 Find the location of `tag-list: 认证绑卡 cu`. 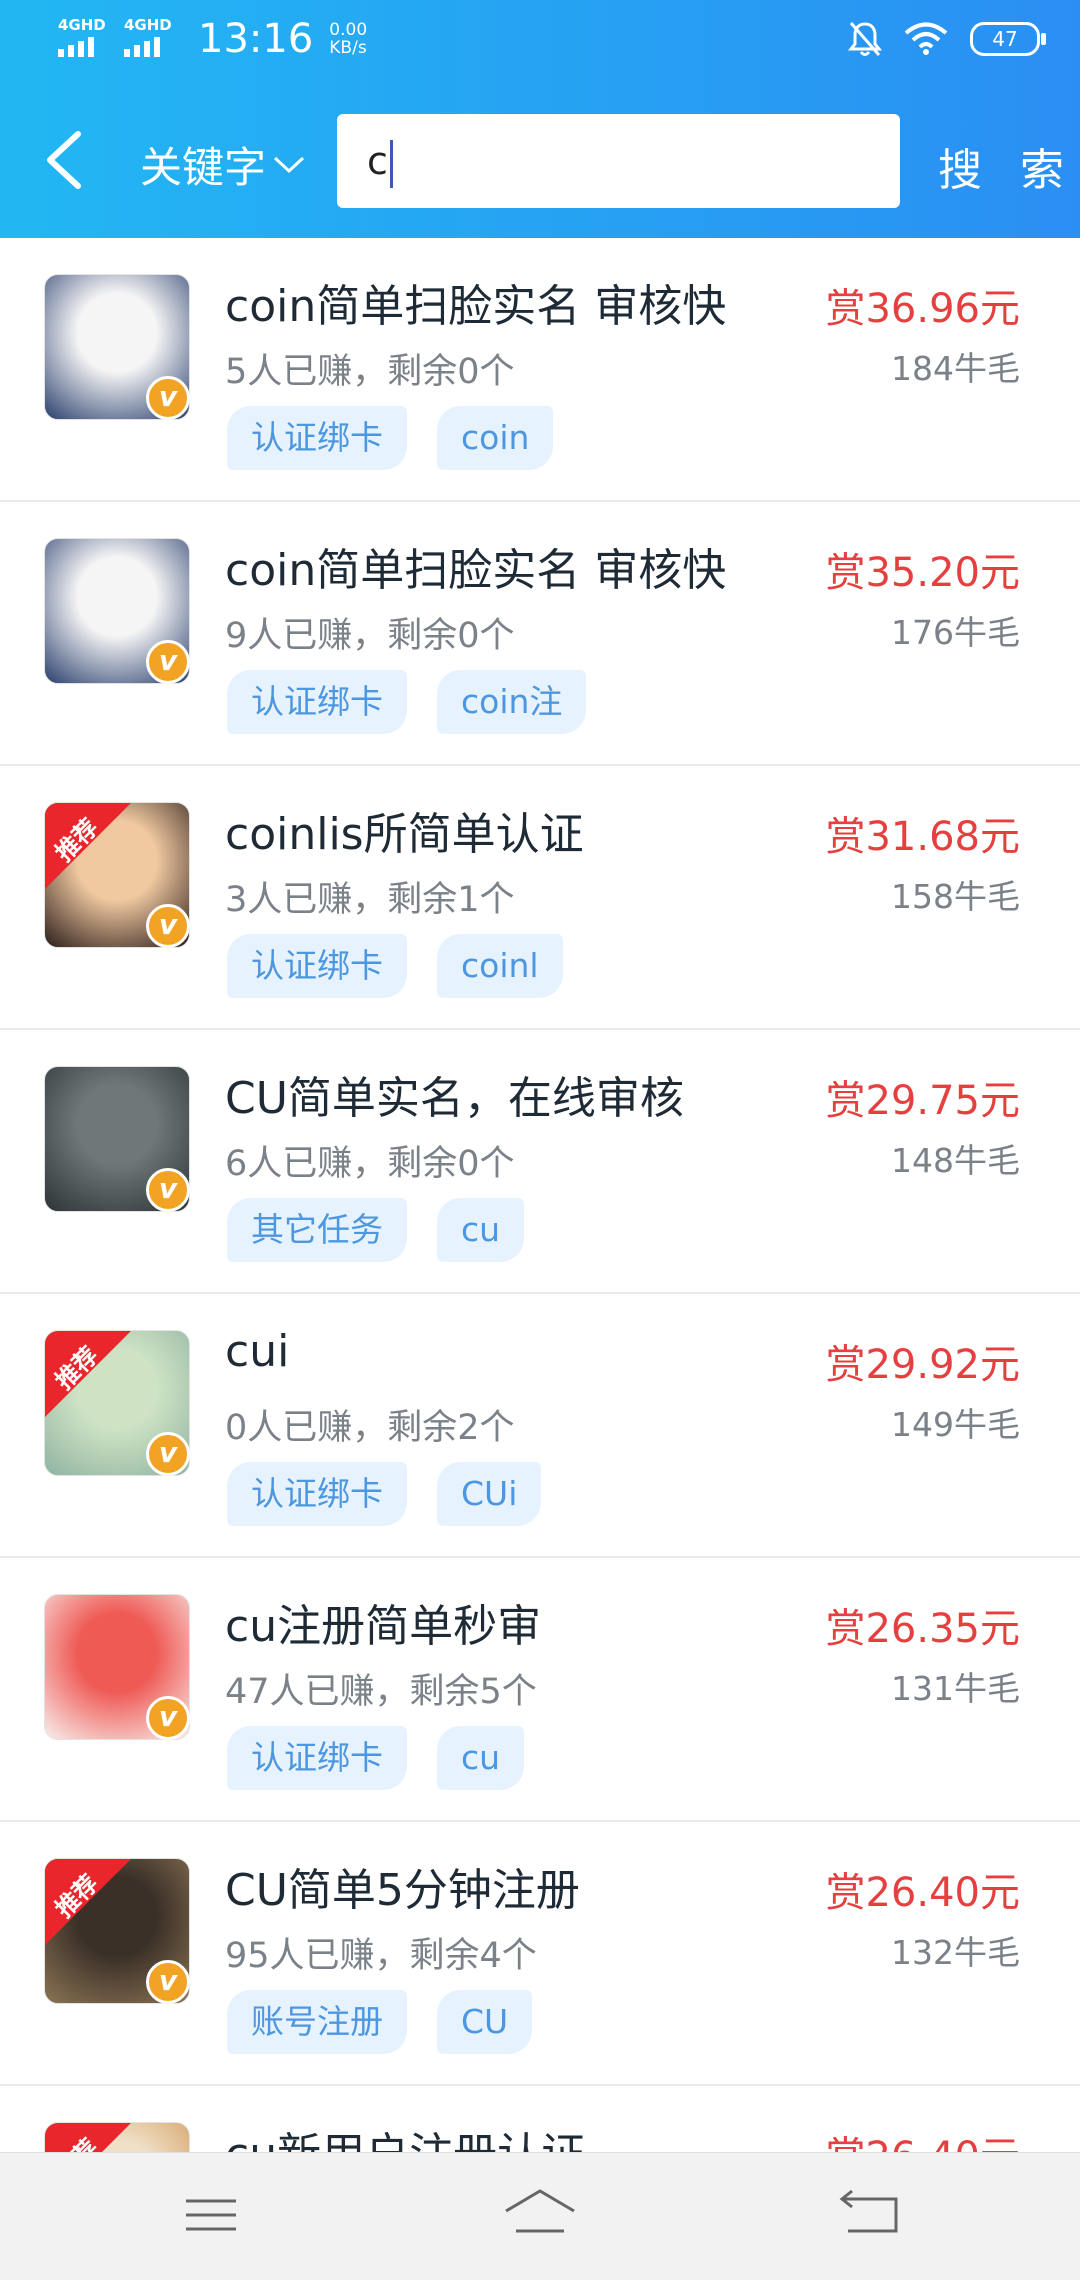

tag-list: 认证绑卡 cu is located at coordinates (376, 1758).